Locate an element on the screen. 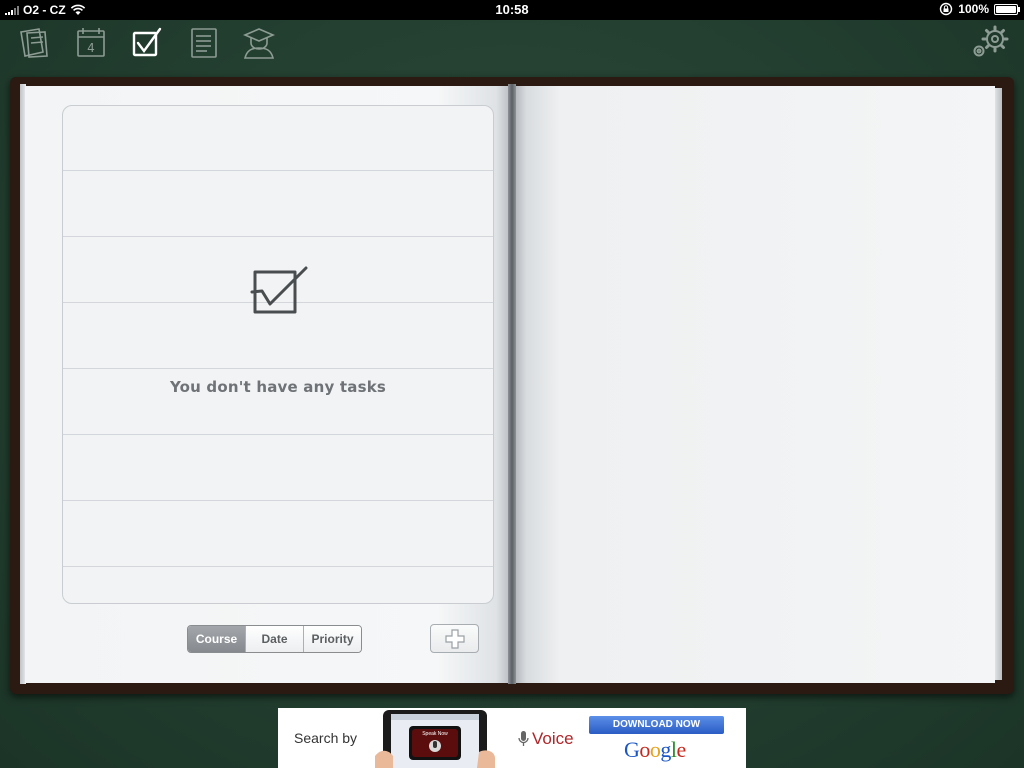 The width and height of the screenshot is (1024, 768). empty-tasks-checkbox-icon is located at coordinates (279, 290).